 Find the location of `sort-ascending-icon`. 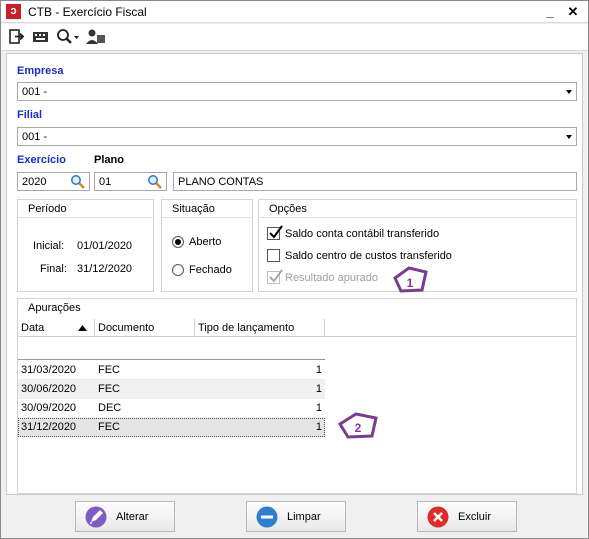

sort-ascending-icon is located at coordinates (82, 328).